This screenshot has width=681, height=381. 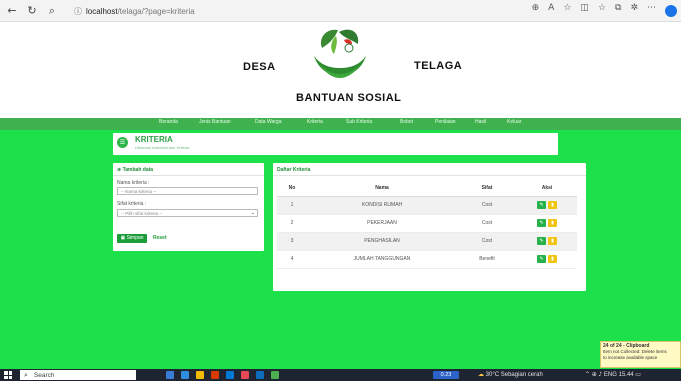 I want to click on nav-item-jenis-bantuan: Jenis Bantuan, so click(x=227, y=122).